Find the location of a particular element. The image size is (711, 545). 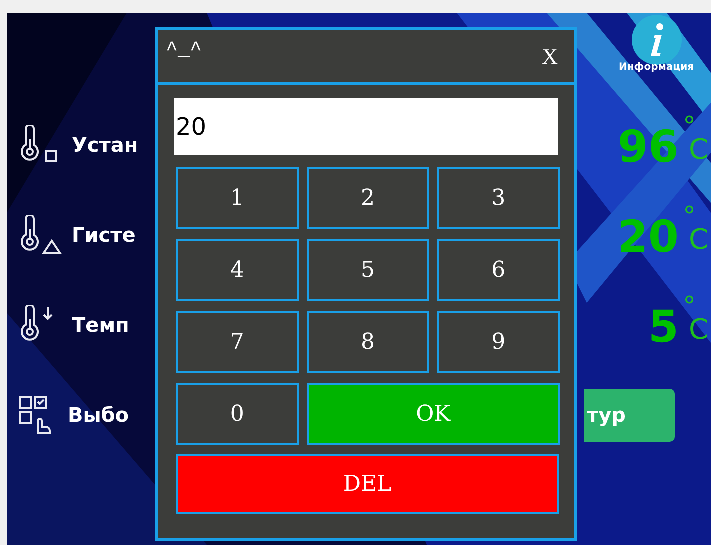

close-button: X is located at coordinates (550, 56).